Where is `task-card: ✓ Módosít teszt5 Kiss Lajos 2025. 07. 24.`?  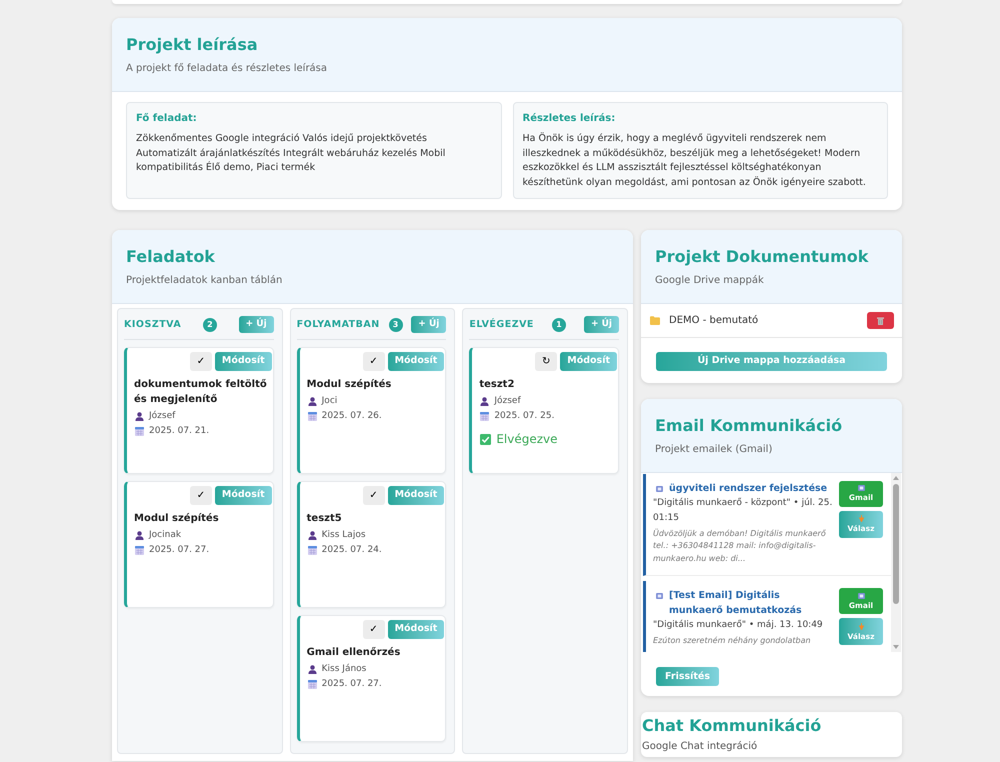
task-card: ✓ Módosít teszt5 Kiss Lajos 2025. 07. 24. is located at coordinates (371, 544).